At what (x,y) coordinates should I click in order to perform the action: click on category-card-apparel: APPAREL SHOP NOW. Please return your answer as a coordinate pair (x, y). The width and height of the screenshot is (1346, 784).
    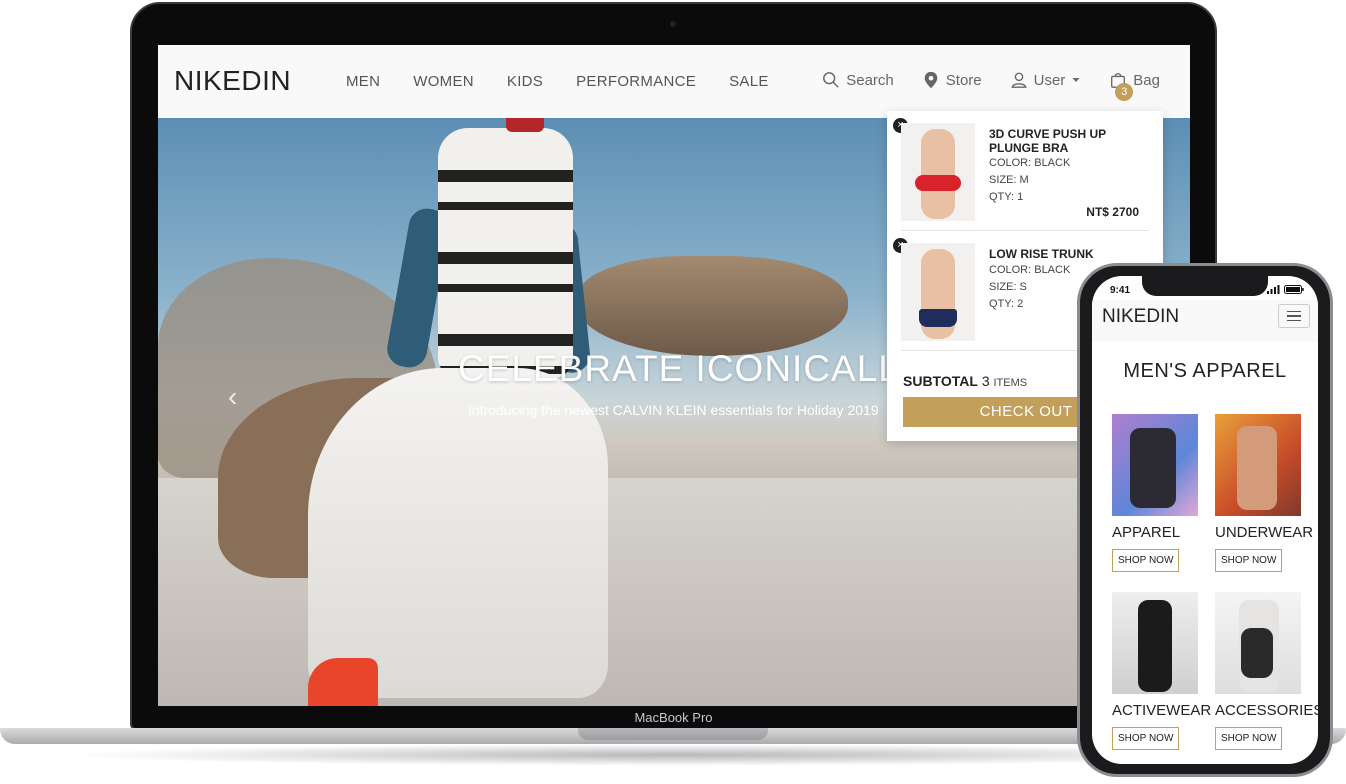
    Looking at the image, I should click on (1162, 493).